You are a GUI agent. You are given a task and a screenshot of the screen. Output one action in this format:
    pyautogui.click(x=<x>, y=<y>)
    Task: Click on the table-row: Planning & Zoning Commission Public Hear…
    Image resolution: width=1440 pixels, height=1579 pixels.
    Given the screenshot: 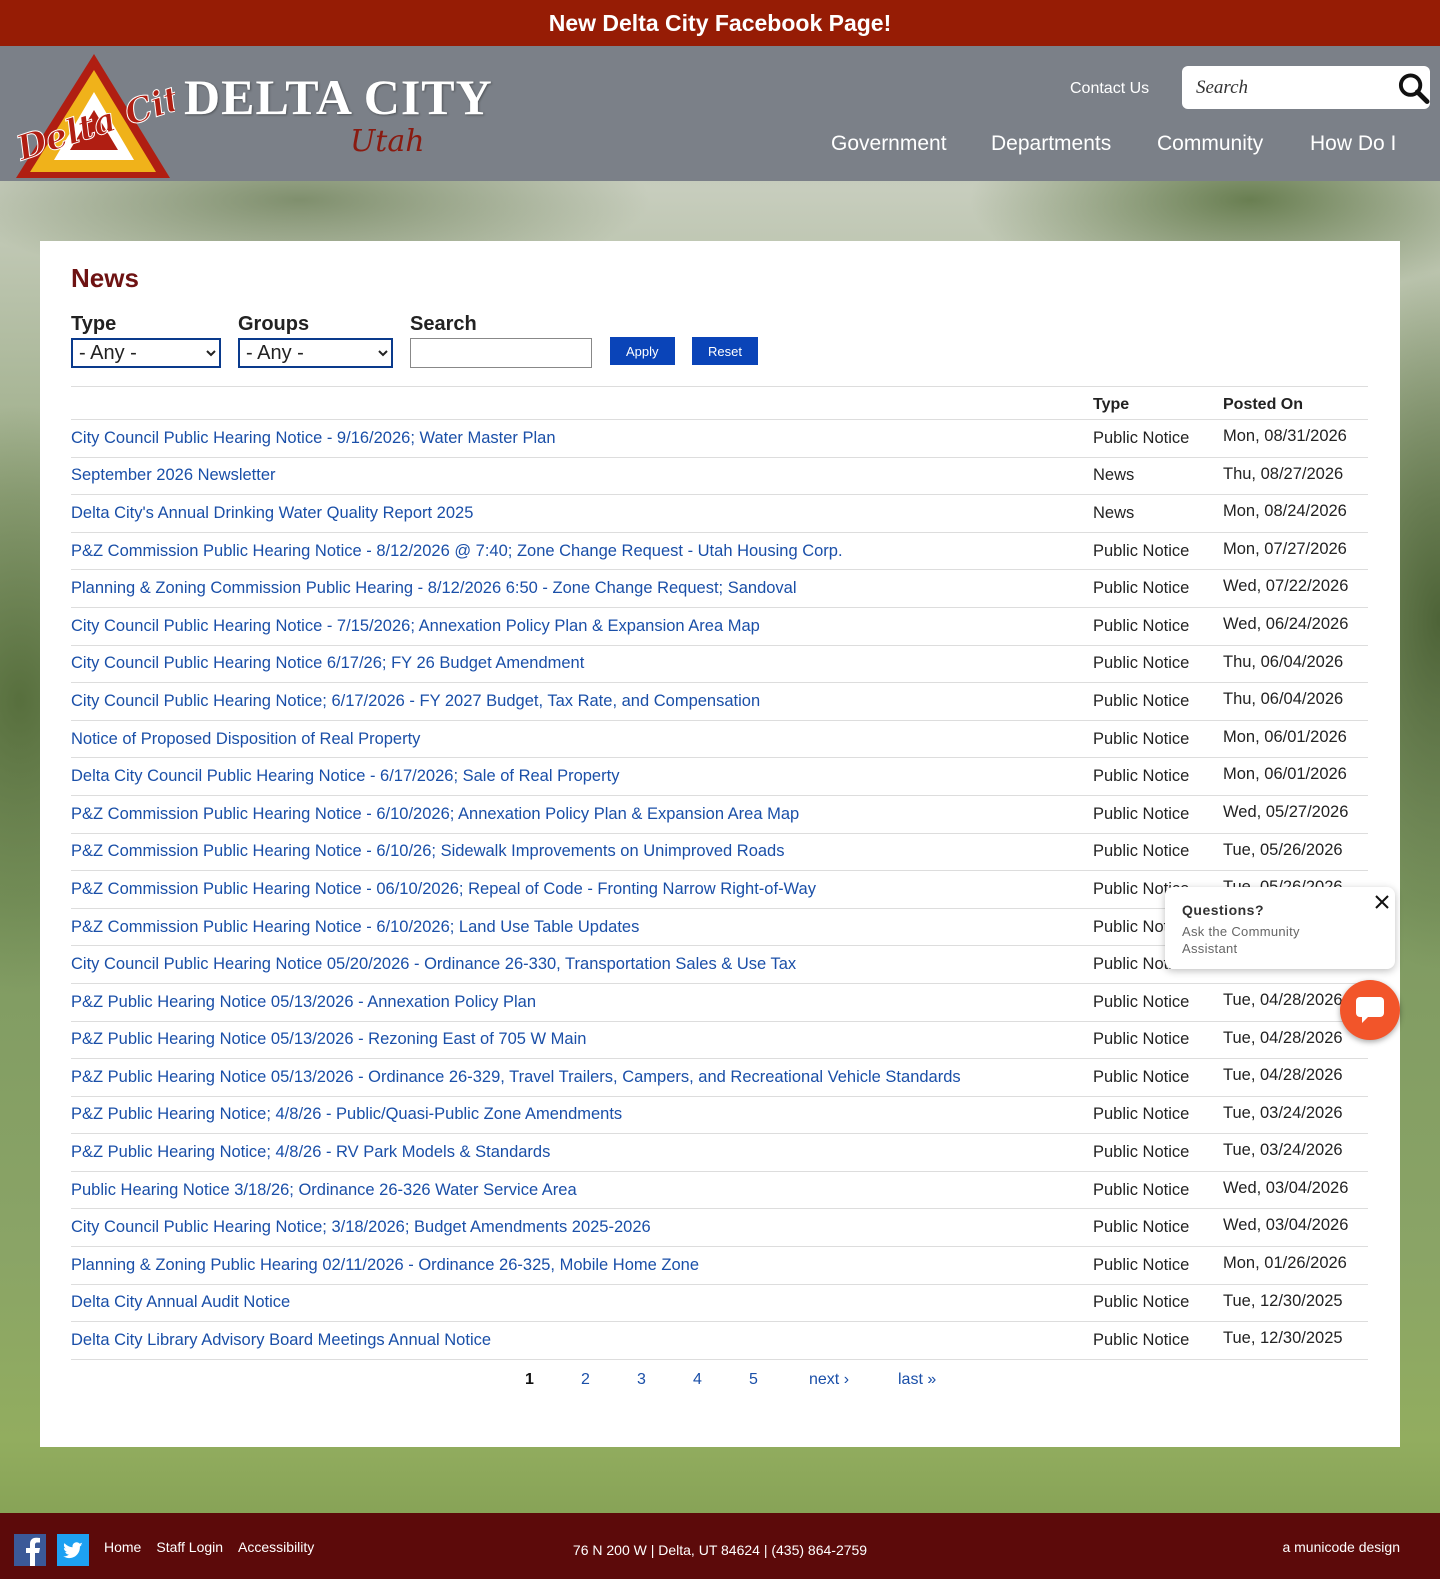 What is the action you would take?
    pyautogui.click(x=719, y=588)
    